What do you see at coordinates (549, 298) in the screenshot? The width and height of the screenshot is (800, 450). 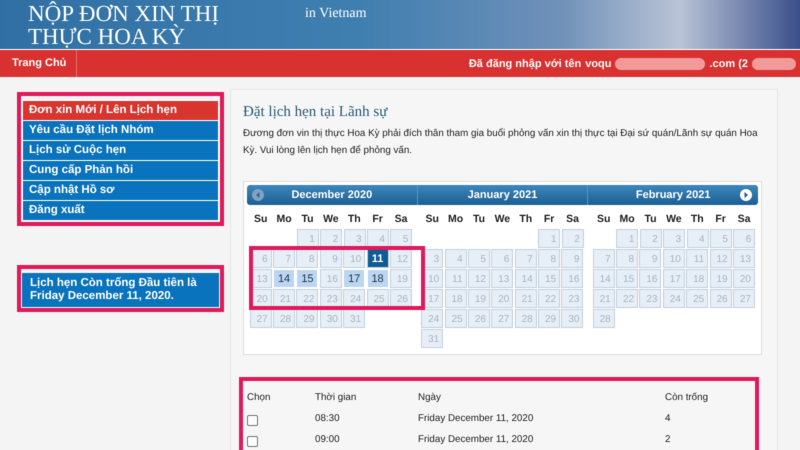 I see `calendar-day: 22` at bounding box center [549, 298].